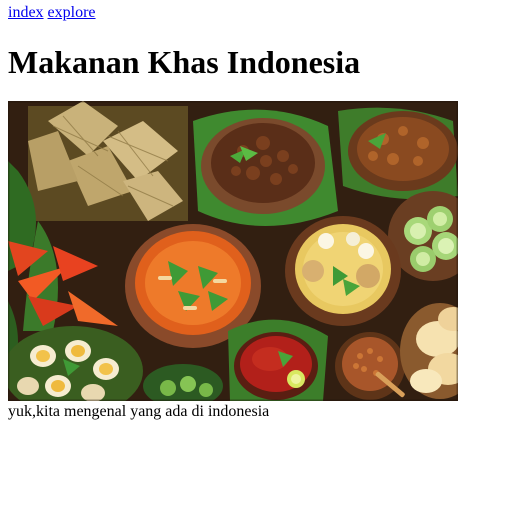 The height and width of the screenshot is (513, 530). Describe the element at coordinates (26, 12) in the screenshot. I see `nav-link-index: index` at that location.